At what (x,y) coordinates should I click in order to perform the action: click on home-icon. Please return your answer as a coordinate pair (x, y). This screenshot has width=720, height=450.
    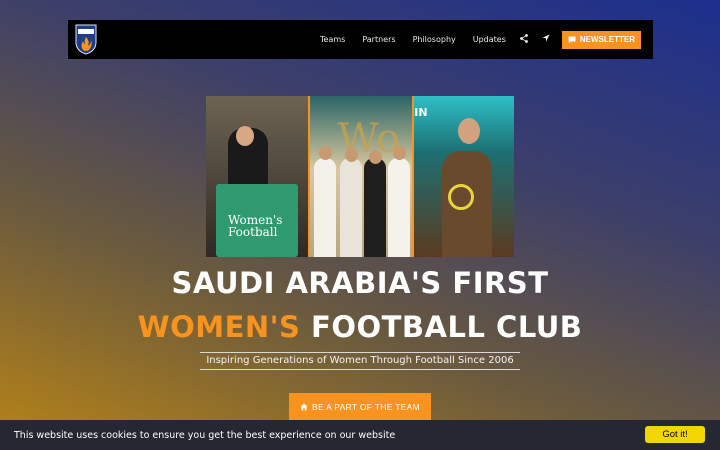
    Looking at the image, I should click on (304, 406).